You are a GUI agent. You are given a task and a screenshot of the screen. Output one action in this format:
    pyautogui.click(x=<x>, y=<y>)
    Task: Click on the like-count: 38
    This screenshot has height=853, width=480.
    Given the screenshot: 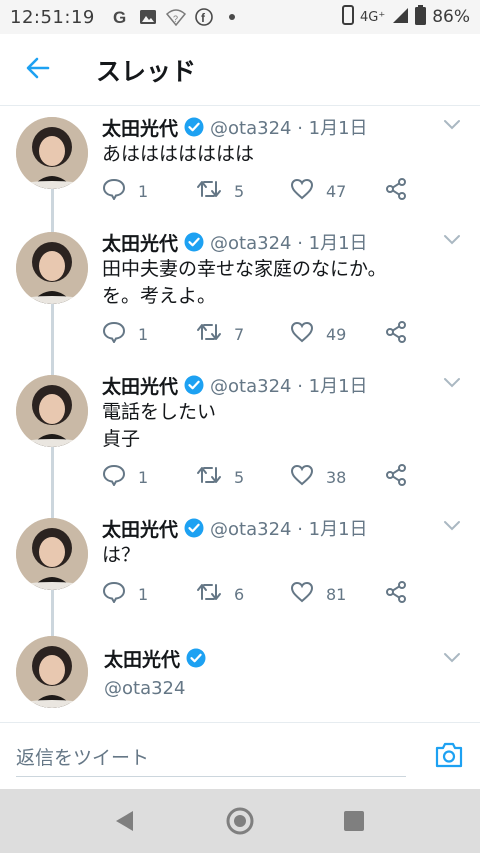 What is the action you would take?
    pyautogui.click(x=336, y=477)
    